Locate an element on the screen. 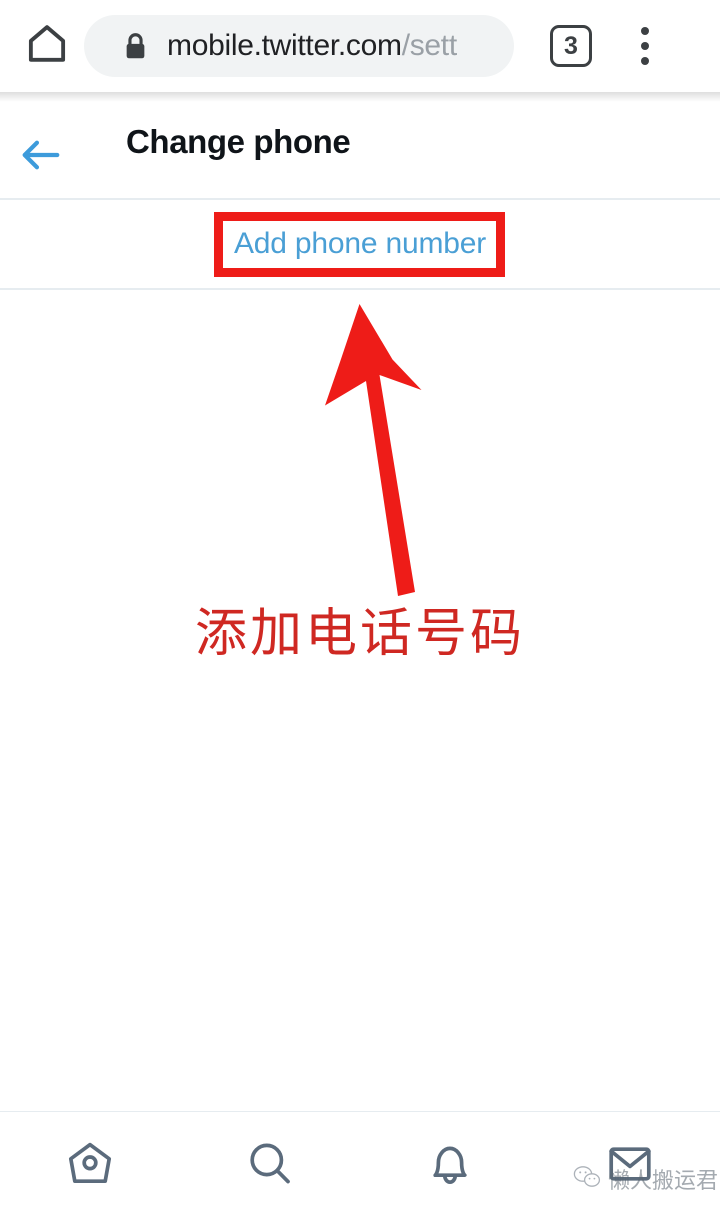 This screenshot has width=720, height=1220. home-birdhouse-icon is located at coordinates (90, 1166).